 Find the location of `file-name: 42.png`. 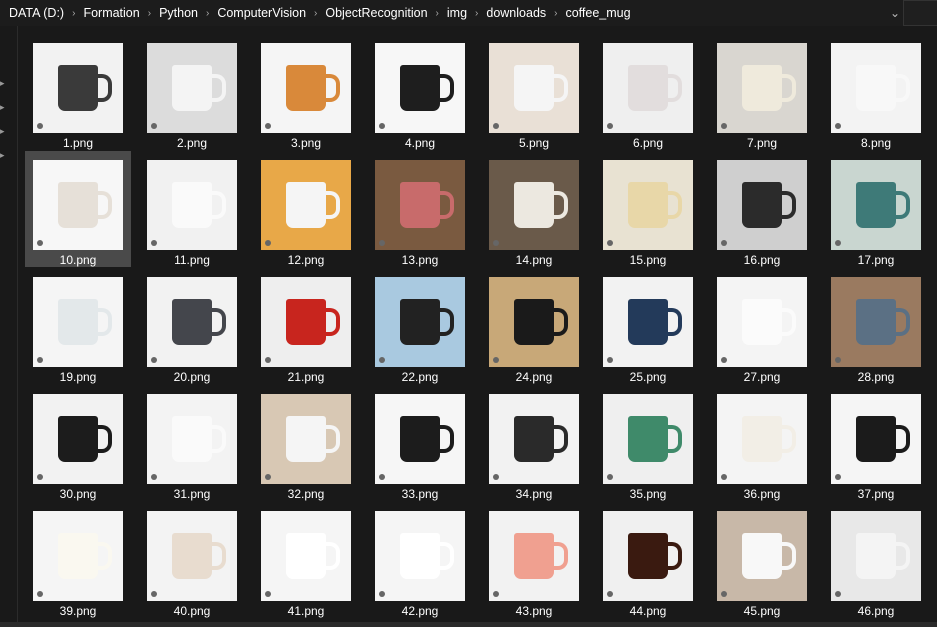

file-name: 42.png is located at coordinates (420, 611).